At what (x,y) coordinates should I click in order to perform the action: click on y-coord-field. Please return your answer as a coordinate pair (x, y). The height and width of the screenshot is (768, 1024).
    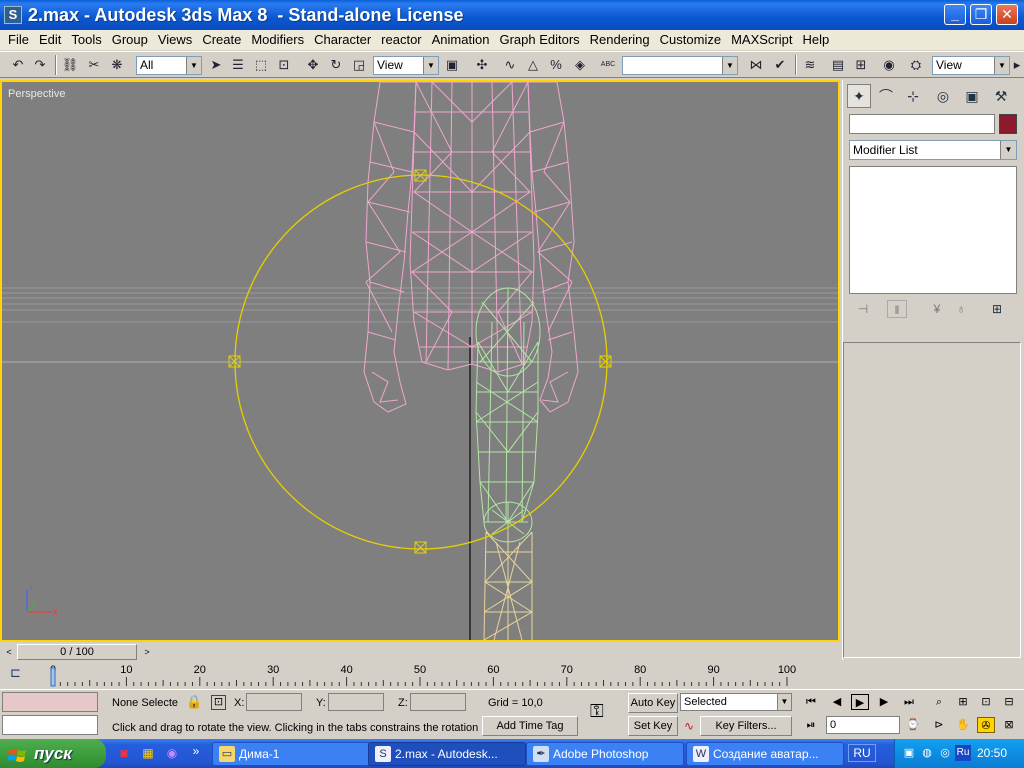
    Looking at the image, I should click on (356, 702).